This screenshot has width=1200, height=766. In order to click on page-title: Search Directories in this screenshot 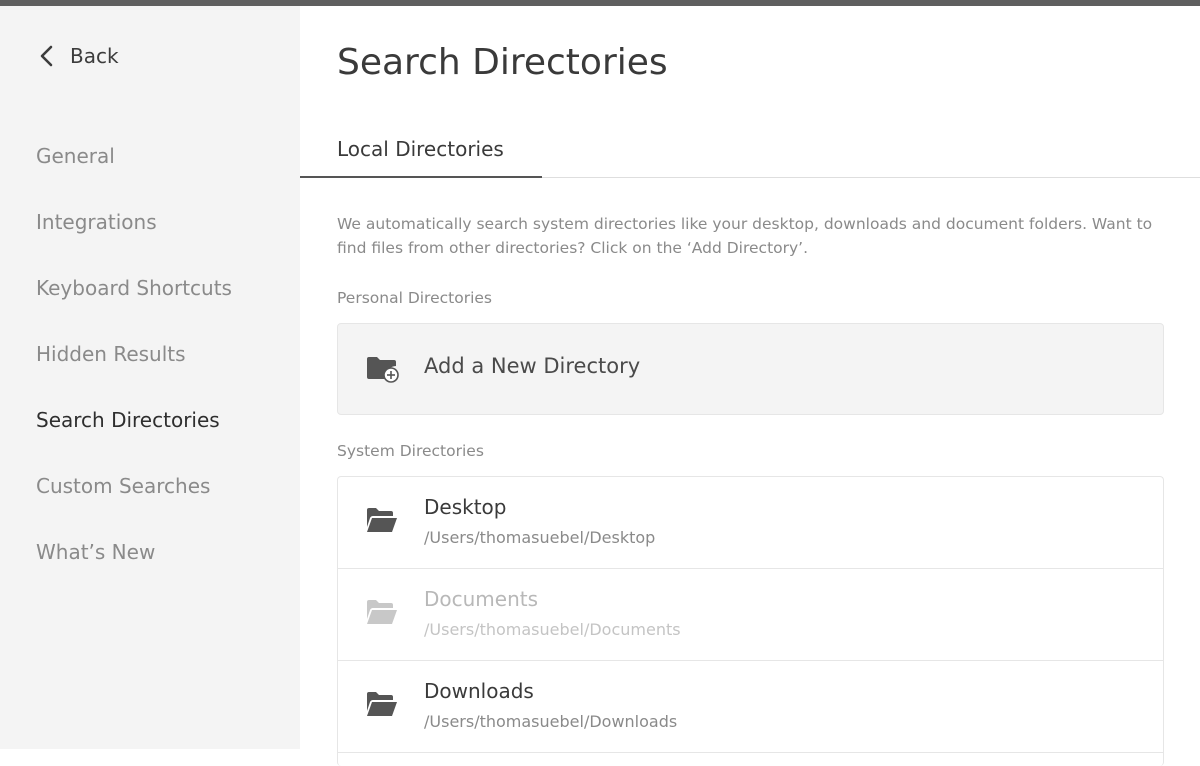, I will do `click(502, 62)`.